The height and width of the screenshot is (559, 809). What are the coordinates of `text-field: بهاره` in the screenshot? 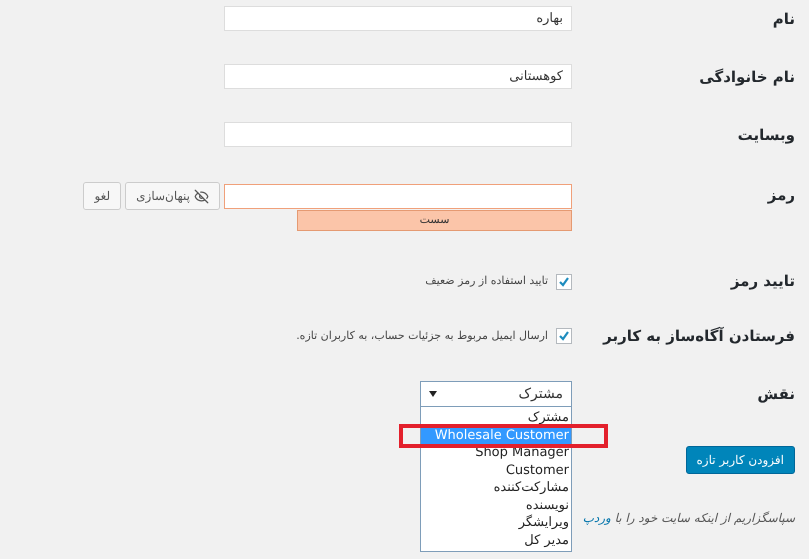 It's located at (398, 18).